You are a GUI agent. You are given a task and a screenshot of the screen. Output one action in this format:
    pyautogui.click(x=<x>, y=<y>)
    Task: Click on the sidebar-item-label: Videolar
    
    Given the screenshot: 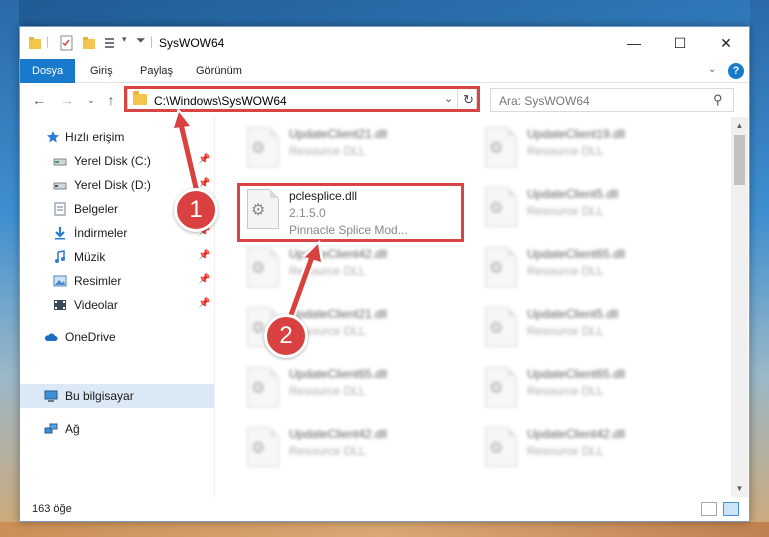 What is the action you would take?
    pyautogui.click(x=96, y=305)
    